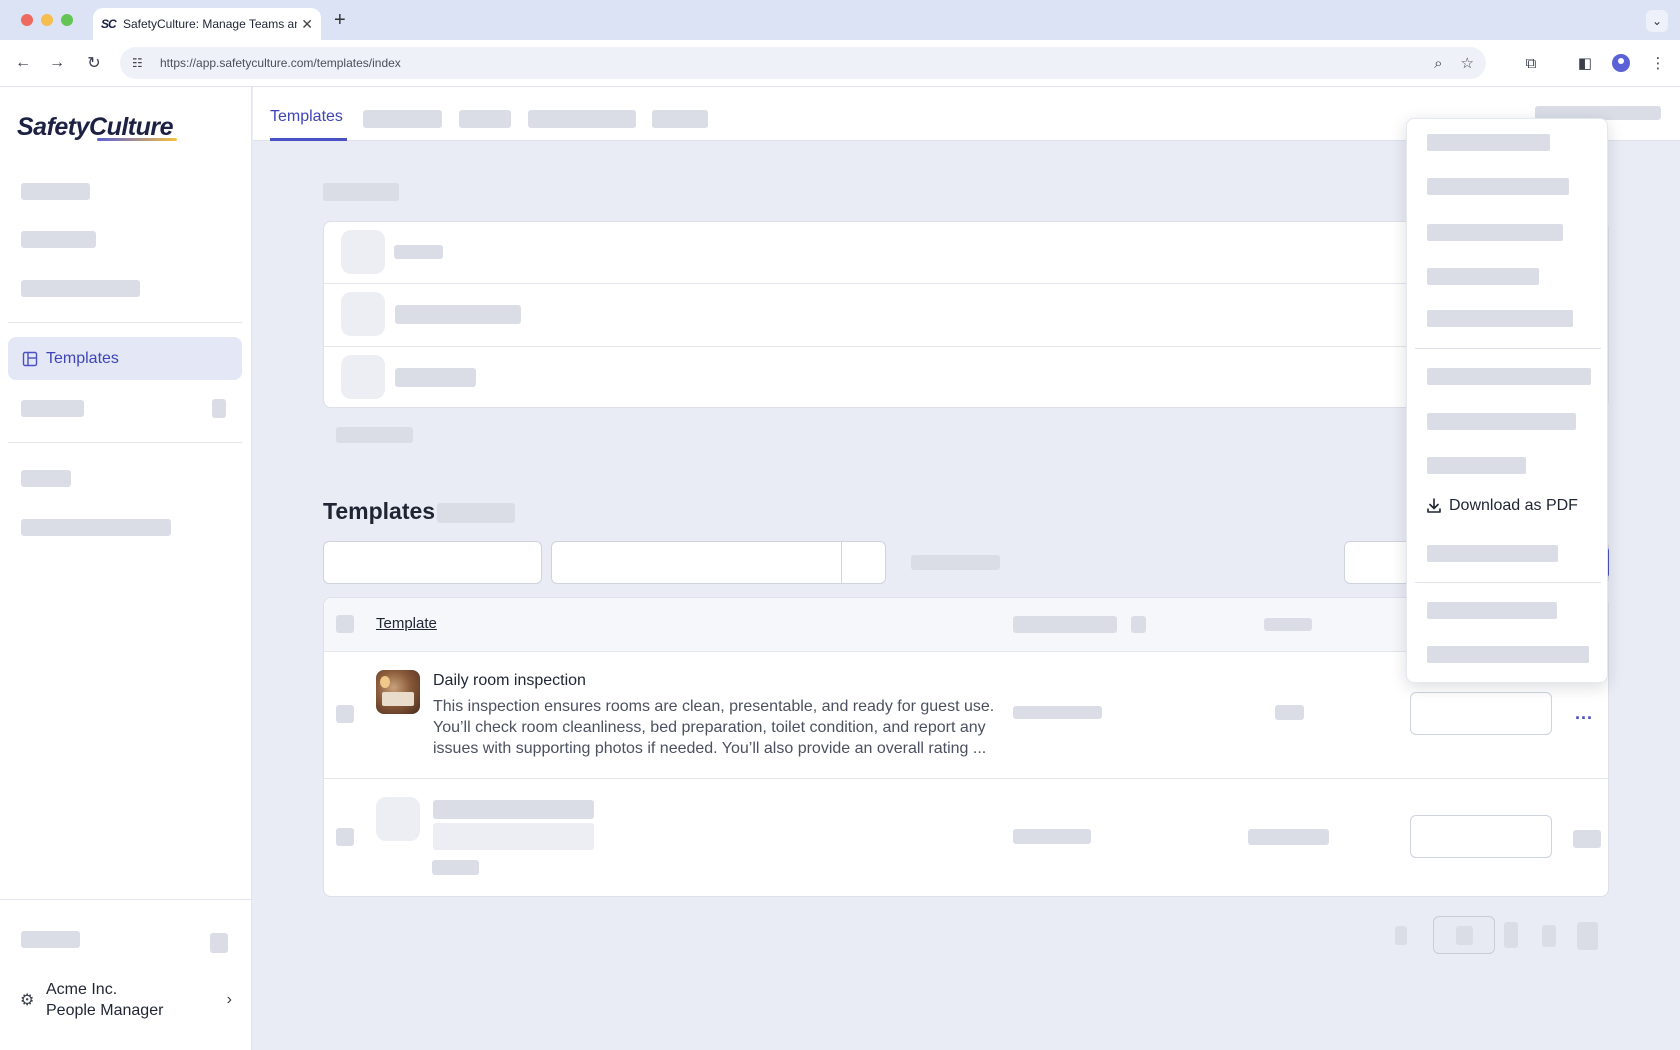  I want to click on template-actions-menu: Download as PDF, so click(1507, 400).